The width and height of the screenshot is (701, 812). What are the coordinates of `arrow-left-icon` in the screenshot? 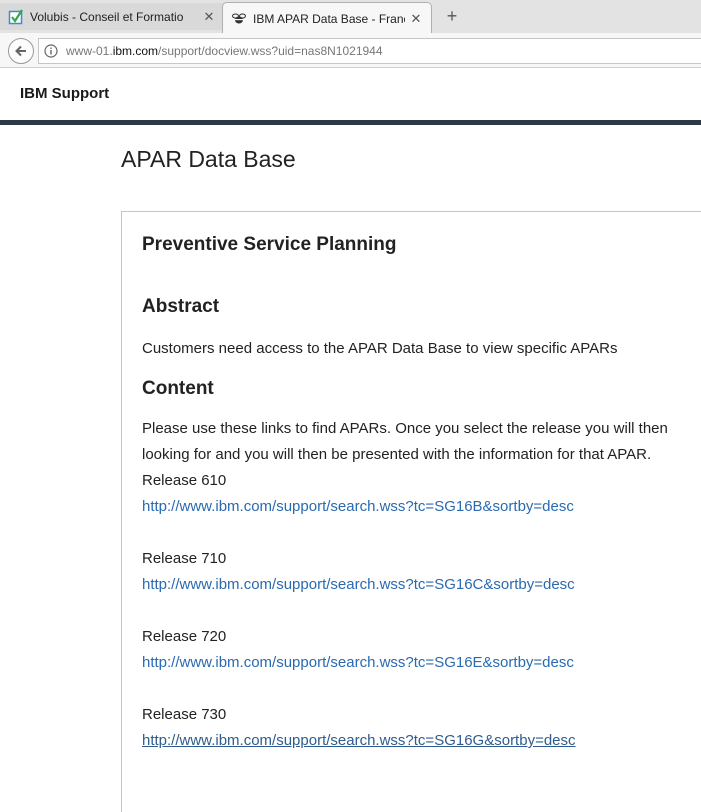 It's located at (21, 51).